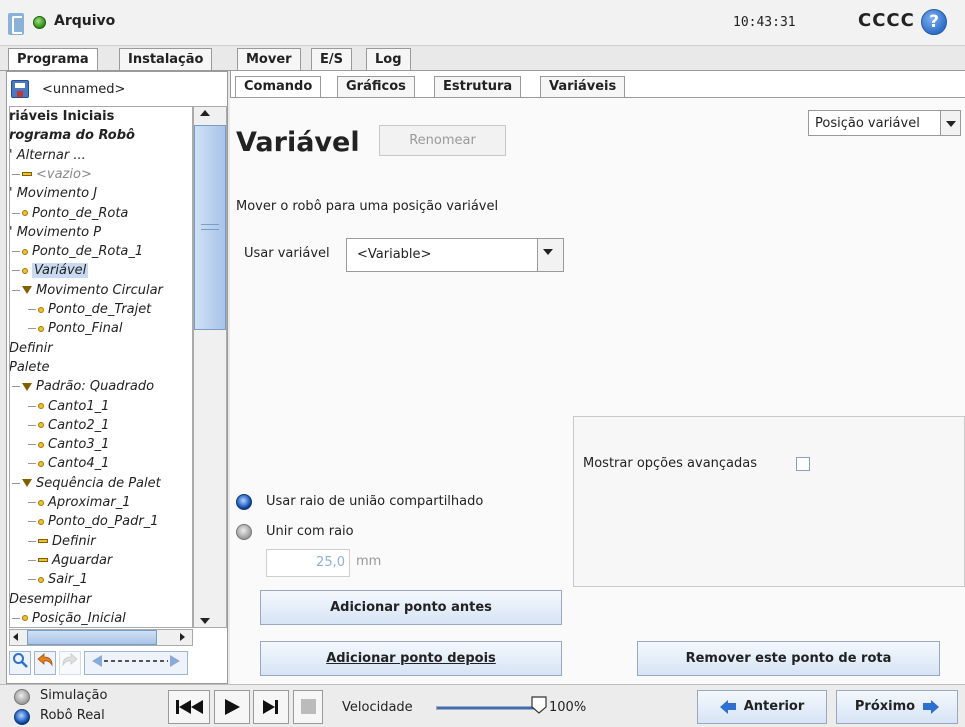  Describe the element at coordinates (298, 142) in the screenshot. I see `page-title: Variável` at that location.